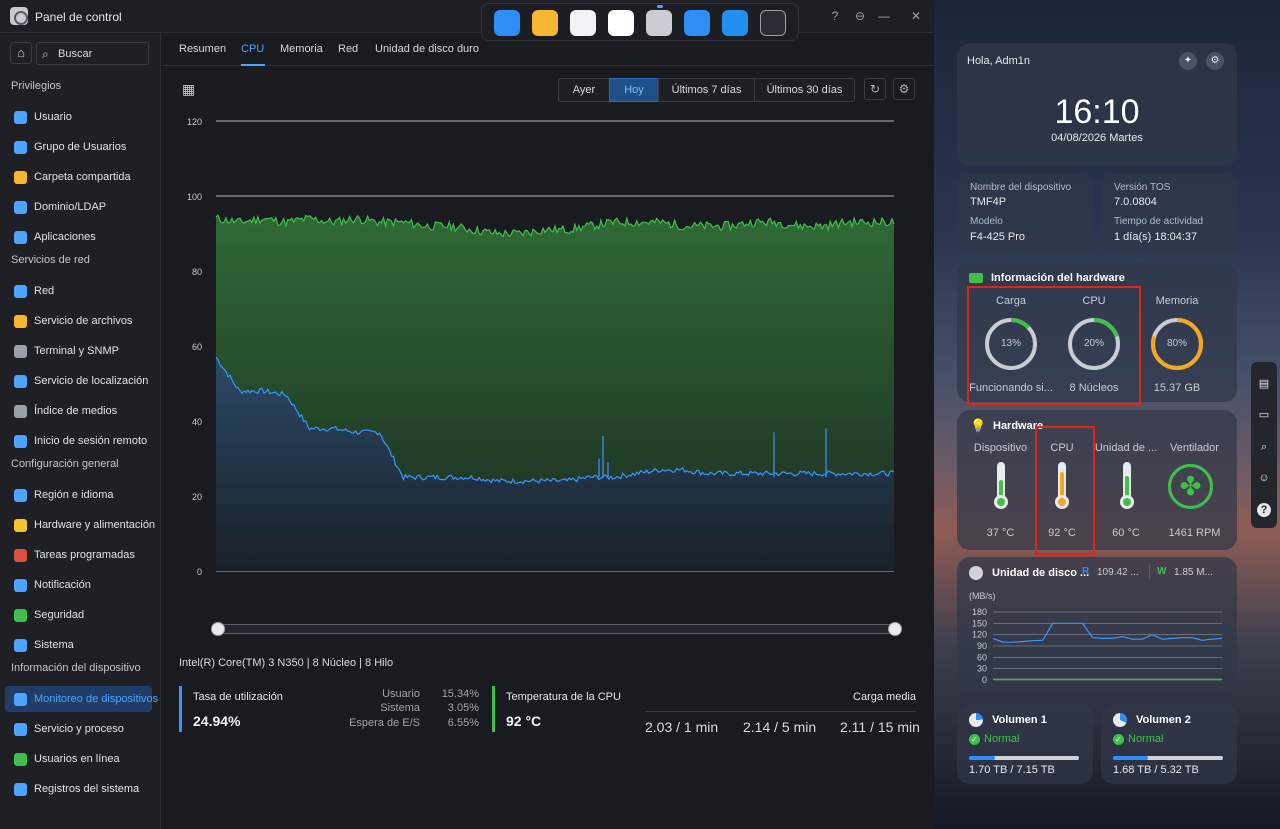  What do you see at coordinates (78, 207) in the screenshot?
I see `sidebar-item: Dominio/LDAP` at bounding box center [78, 207].